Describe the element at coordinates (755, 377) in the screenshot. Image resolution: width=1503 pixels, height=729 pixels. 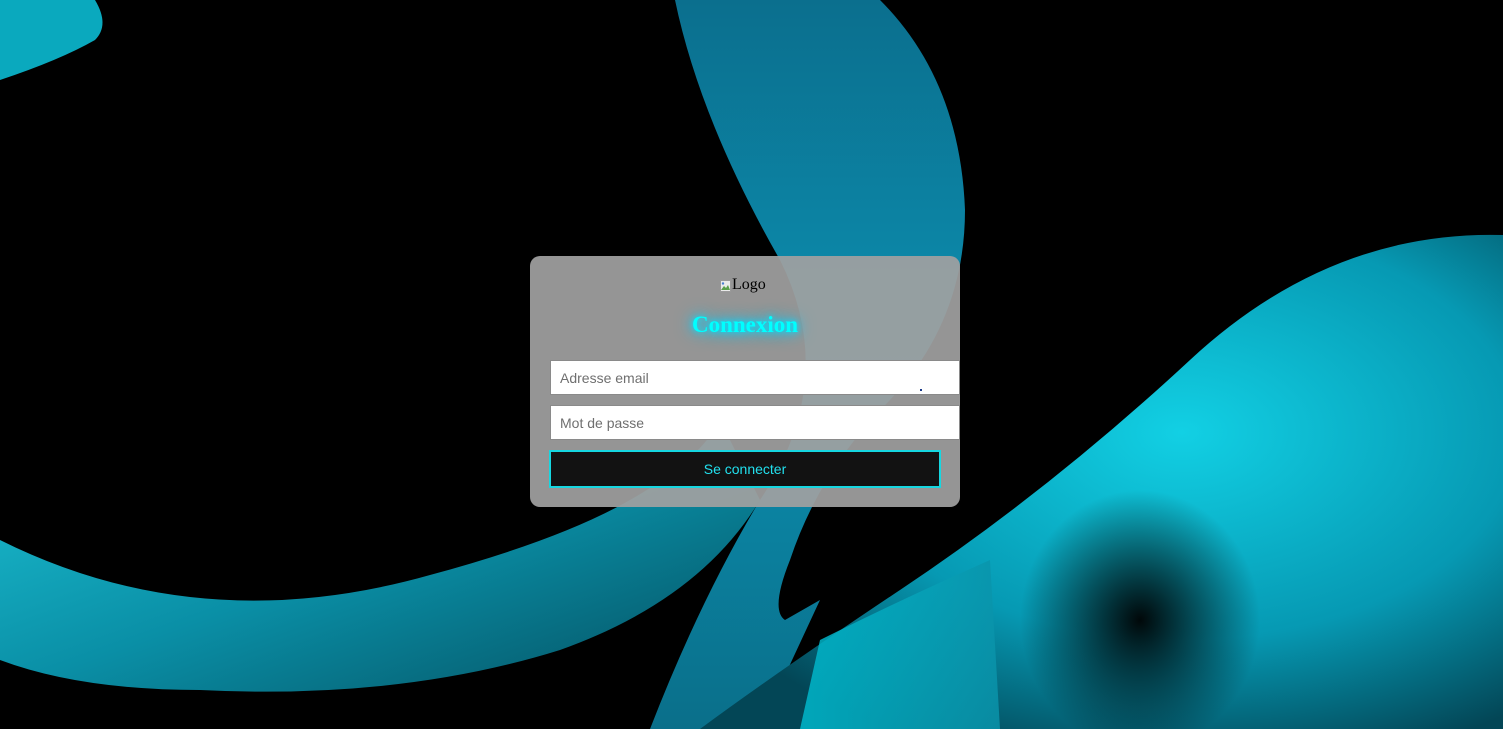
I see `email-field` at that location.